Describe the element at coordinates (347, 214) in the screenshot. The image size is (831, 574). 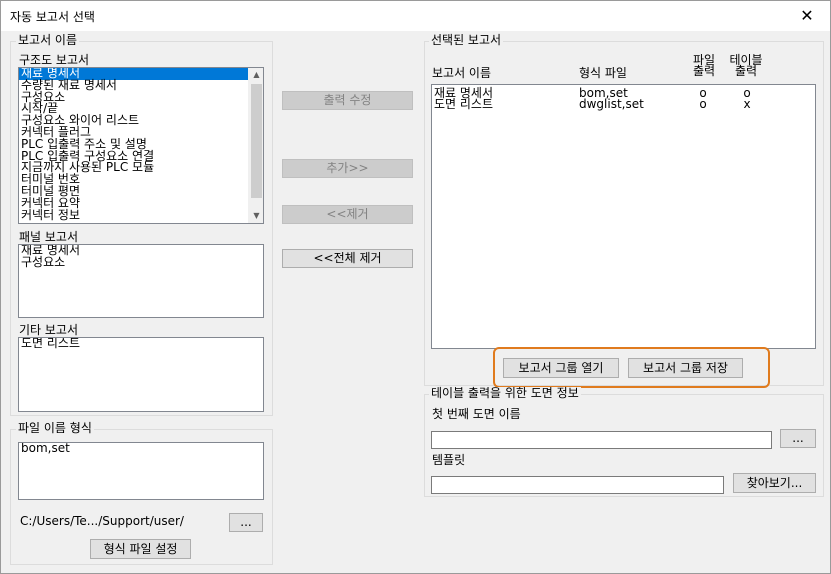
I see `remove-button: <<제거` at that location.